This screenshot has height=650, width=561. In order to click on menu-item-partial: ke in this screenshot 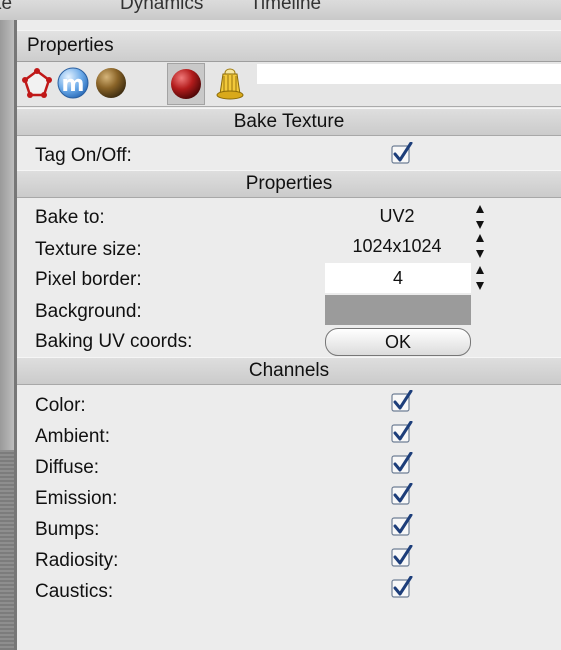, I will do `click(6, 7)`.